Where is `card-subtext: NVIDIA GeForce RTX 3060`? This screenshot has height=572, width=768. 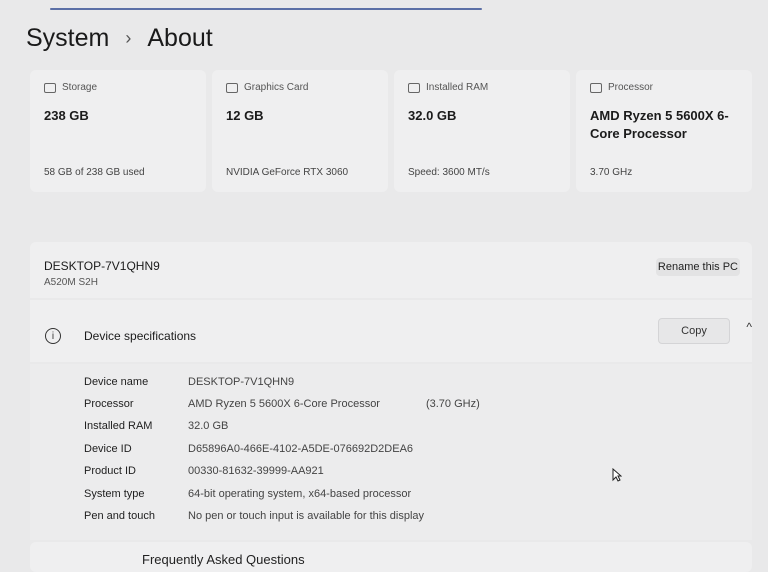 card-subtext: NVIDIA GeForce RTX 3060 is located at coordinates (287, 172).